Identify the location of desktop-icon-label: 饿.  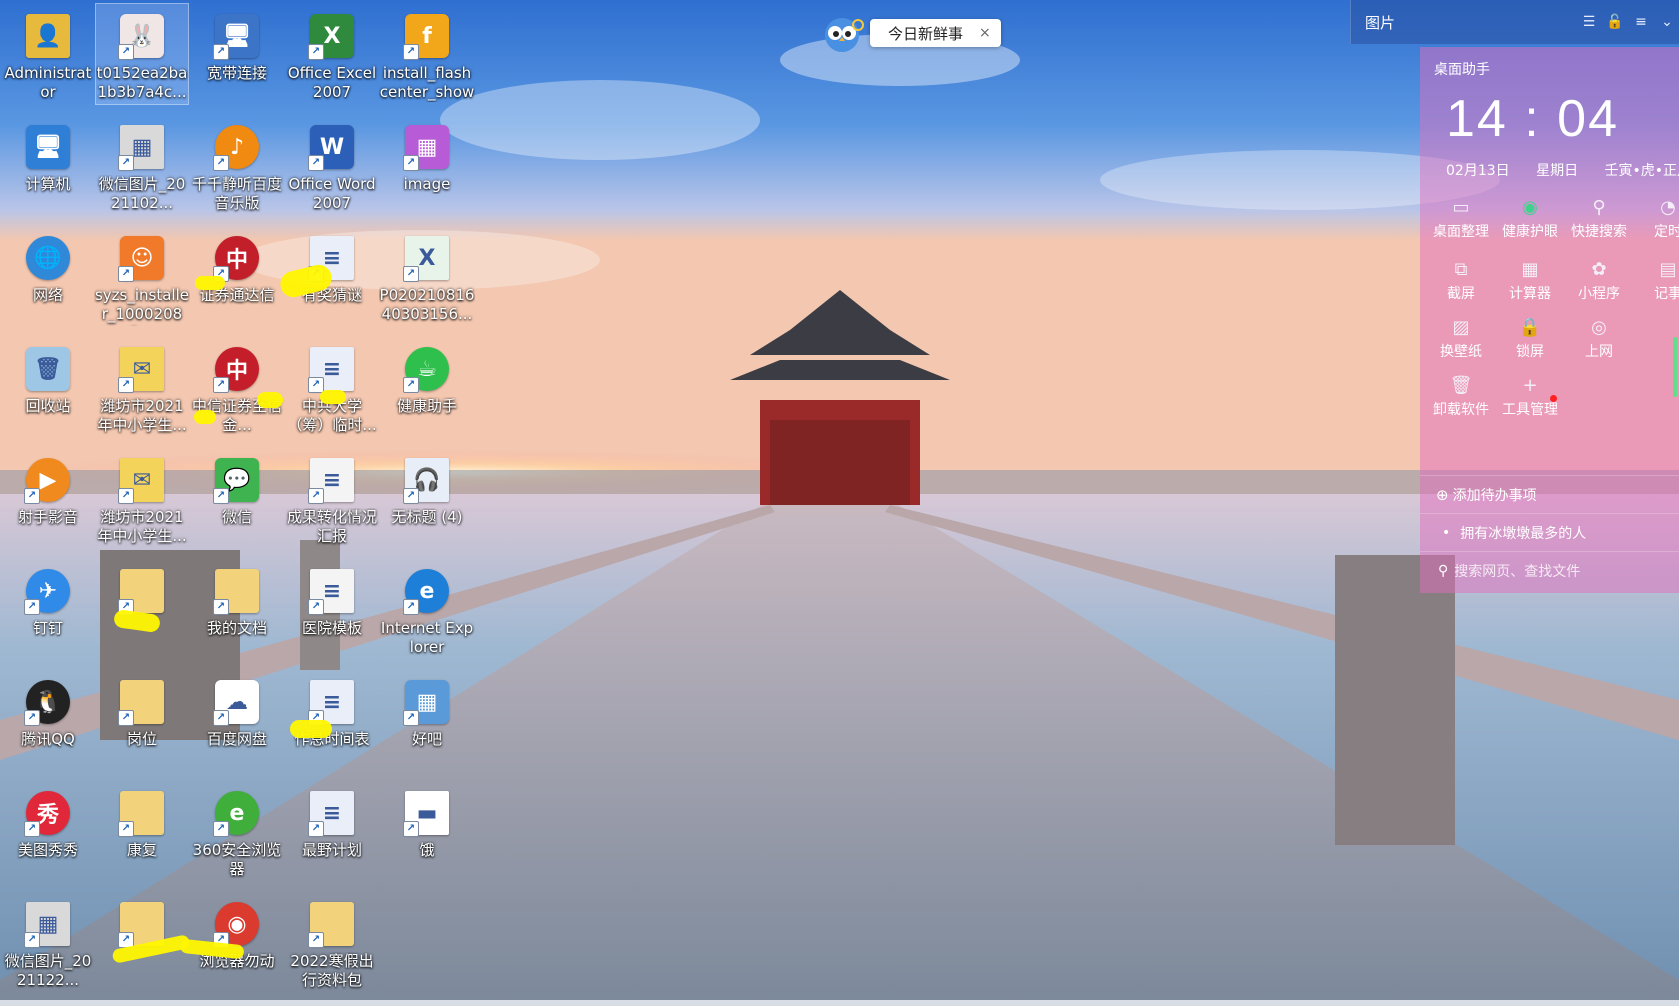
(427, 850).